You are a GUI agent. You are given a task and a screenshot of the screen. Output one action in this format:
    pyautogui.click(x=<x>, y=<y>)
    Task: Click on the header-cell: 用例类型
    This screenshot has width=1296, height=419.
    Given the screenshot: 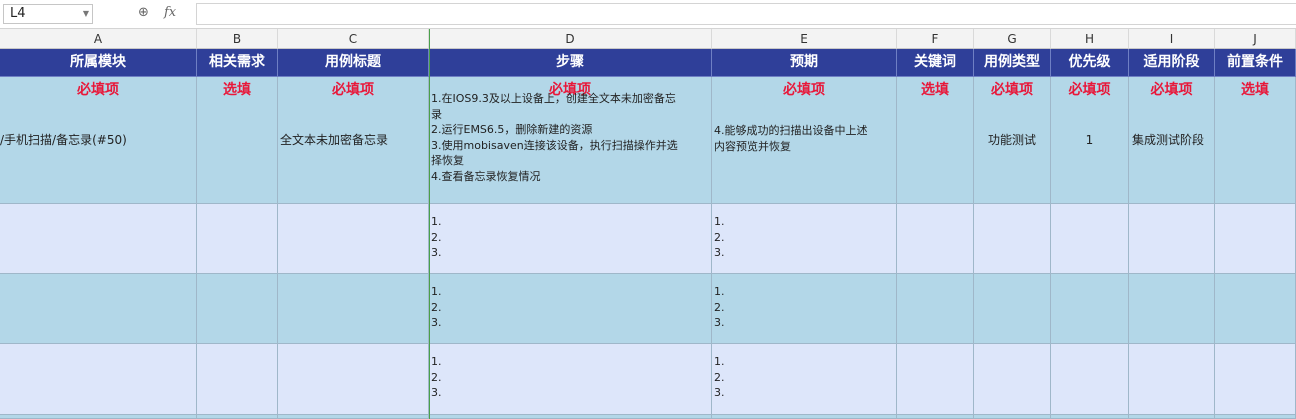 What is the action you would take?
    pyautogui.click(x=1012, y=63)
    